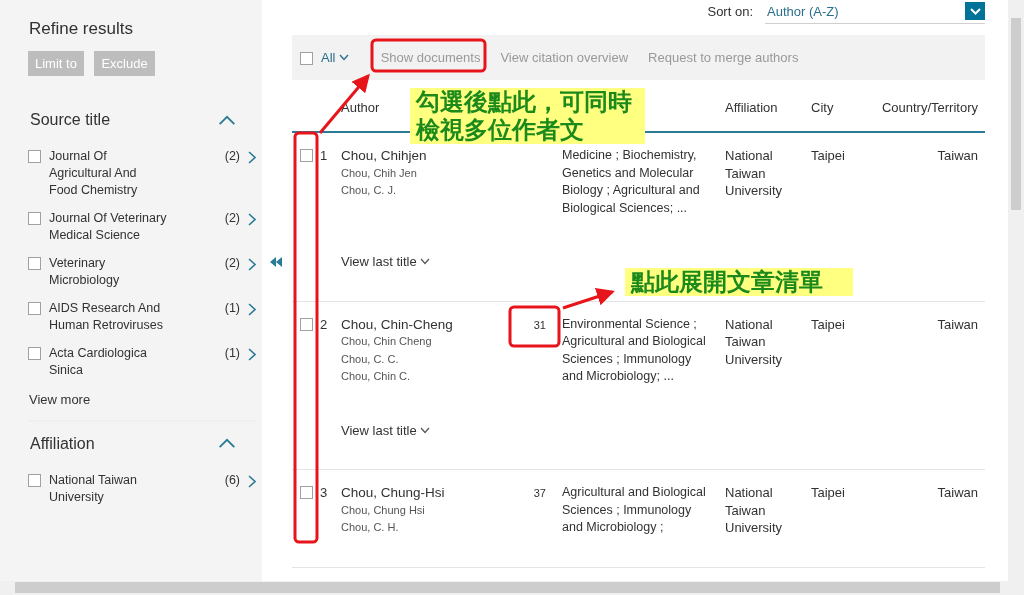 This screenshot has width=1024, height=595. What do you see at coordinates (106, 317) in the screenshot?
I see `facet-label: AIDS Research And Human Retroviruses` at bounding box center [106, 317].